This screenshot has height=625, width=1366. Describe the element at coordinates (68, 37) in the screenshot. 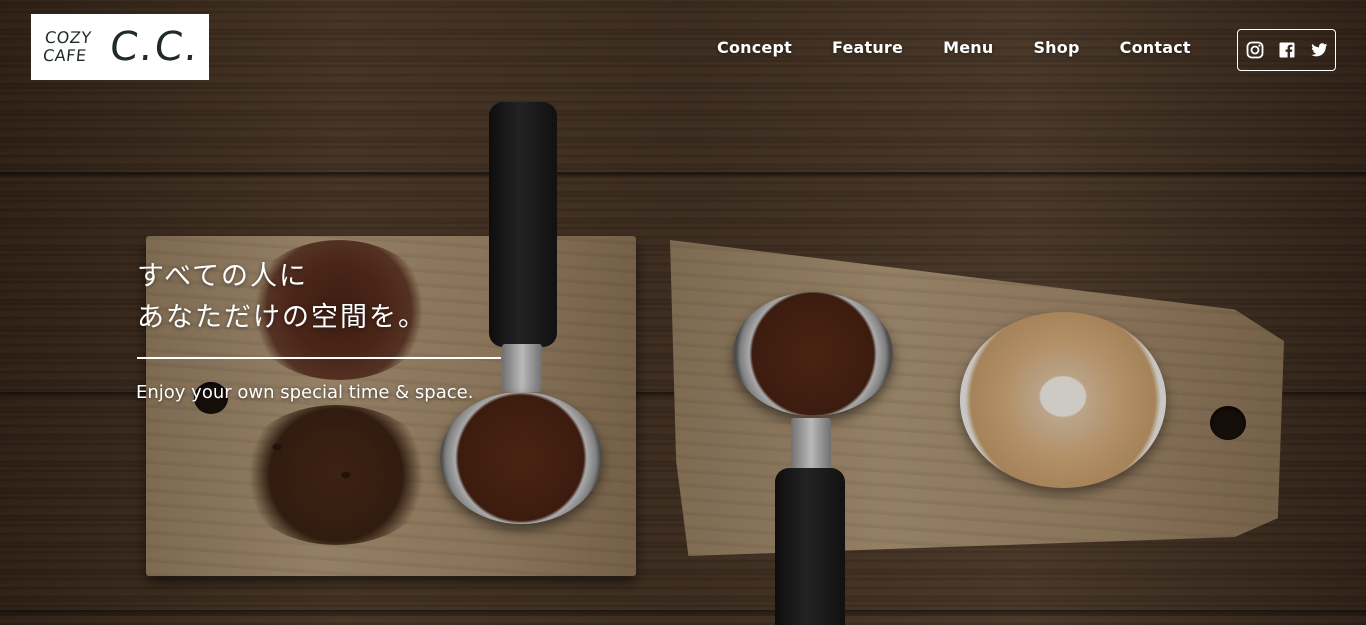

I see `logo-cozy-text: COZY` at that location.